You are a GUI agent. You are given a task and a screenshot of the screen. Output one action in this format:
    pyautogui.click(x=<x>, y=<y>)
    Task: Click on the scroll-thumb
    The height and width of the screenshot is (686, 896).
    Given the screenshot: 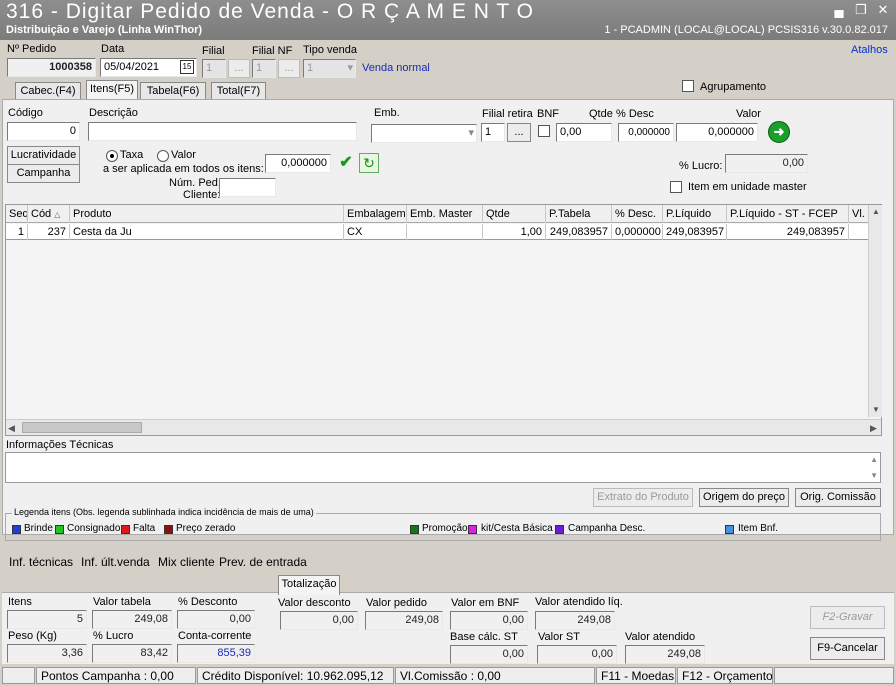 What is the action you would take?
    pyautogui.click(x=82, y=427)
    